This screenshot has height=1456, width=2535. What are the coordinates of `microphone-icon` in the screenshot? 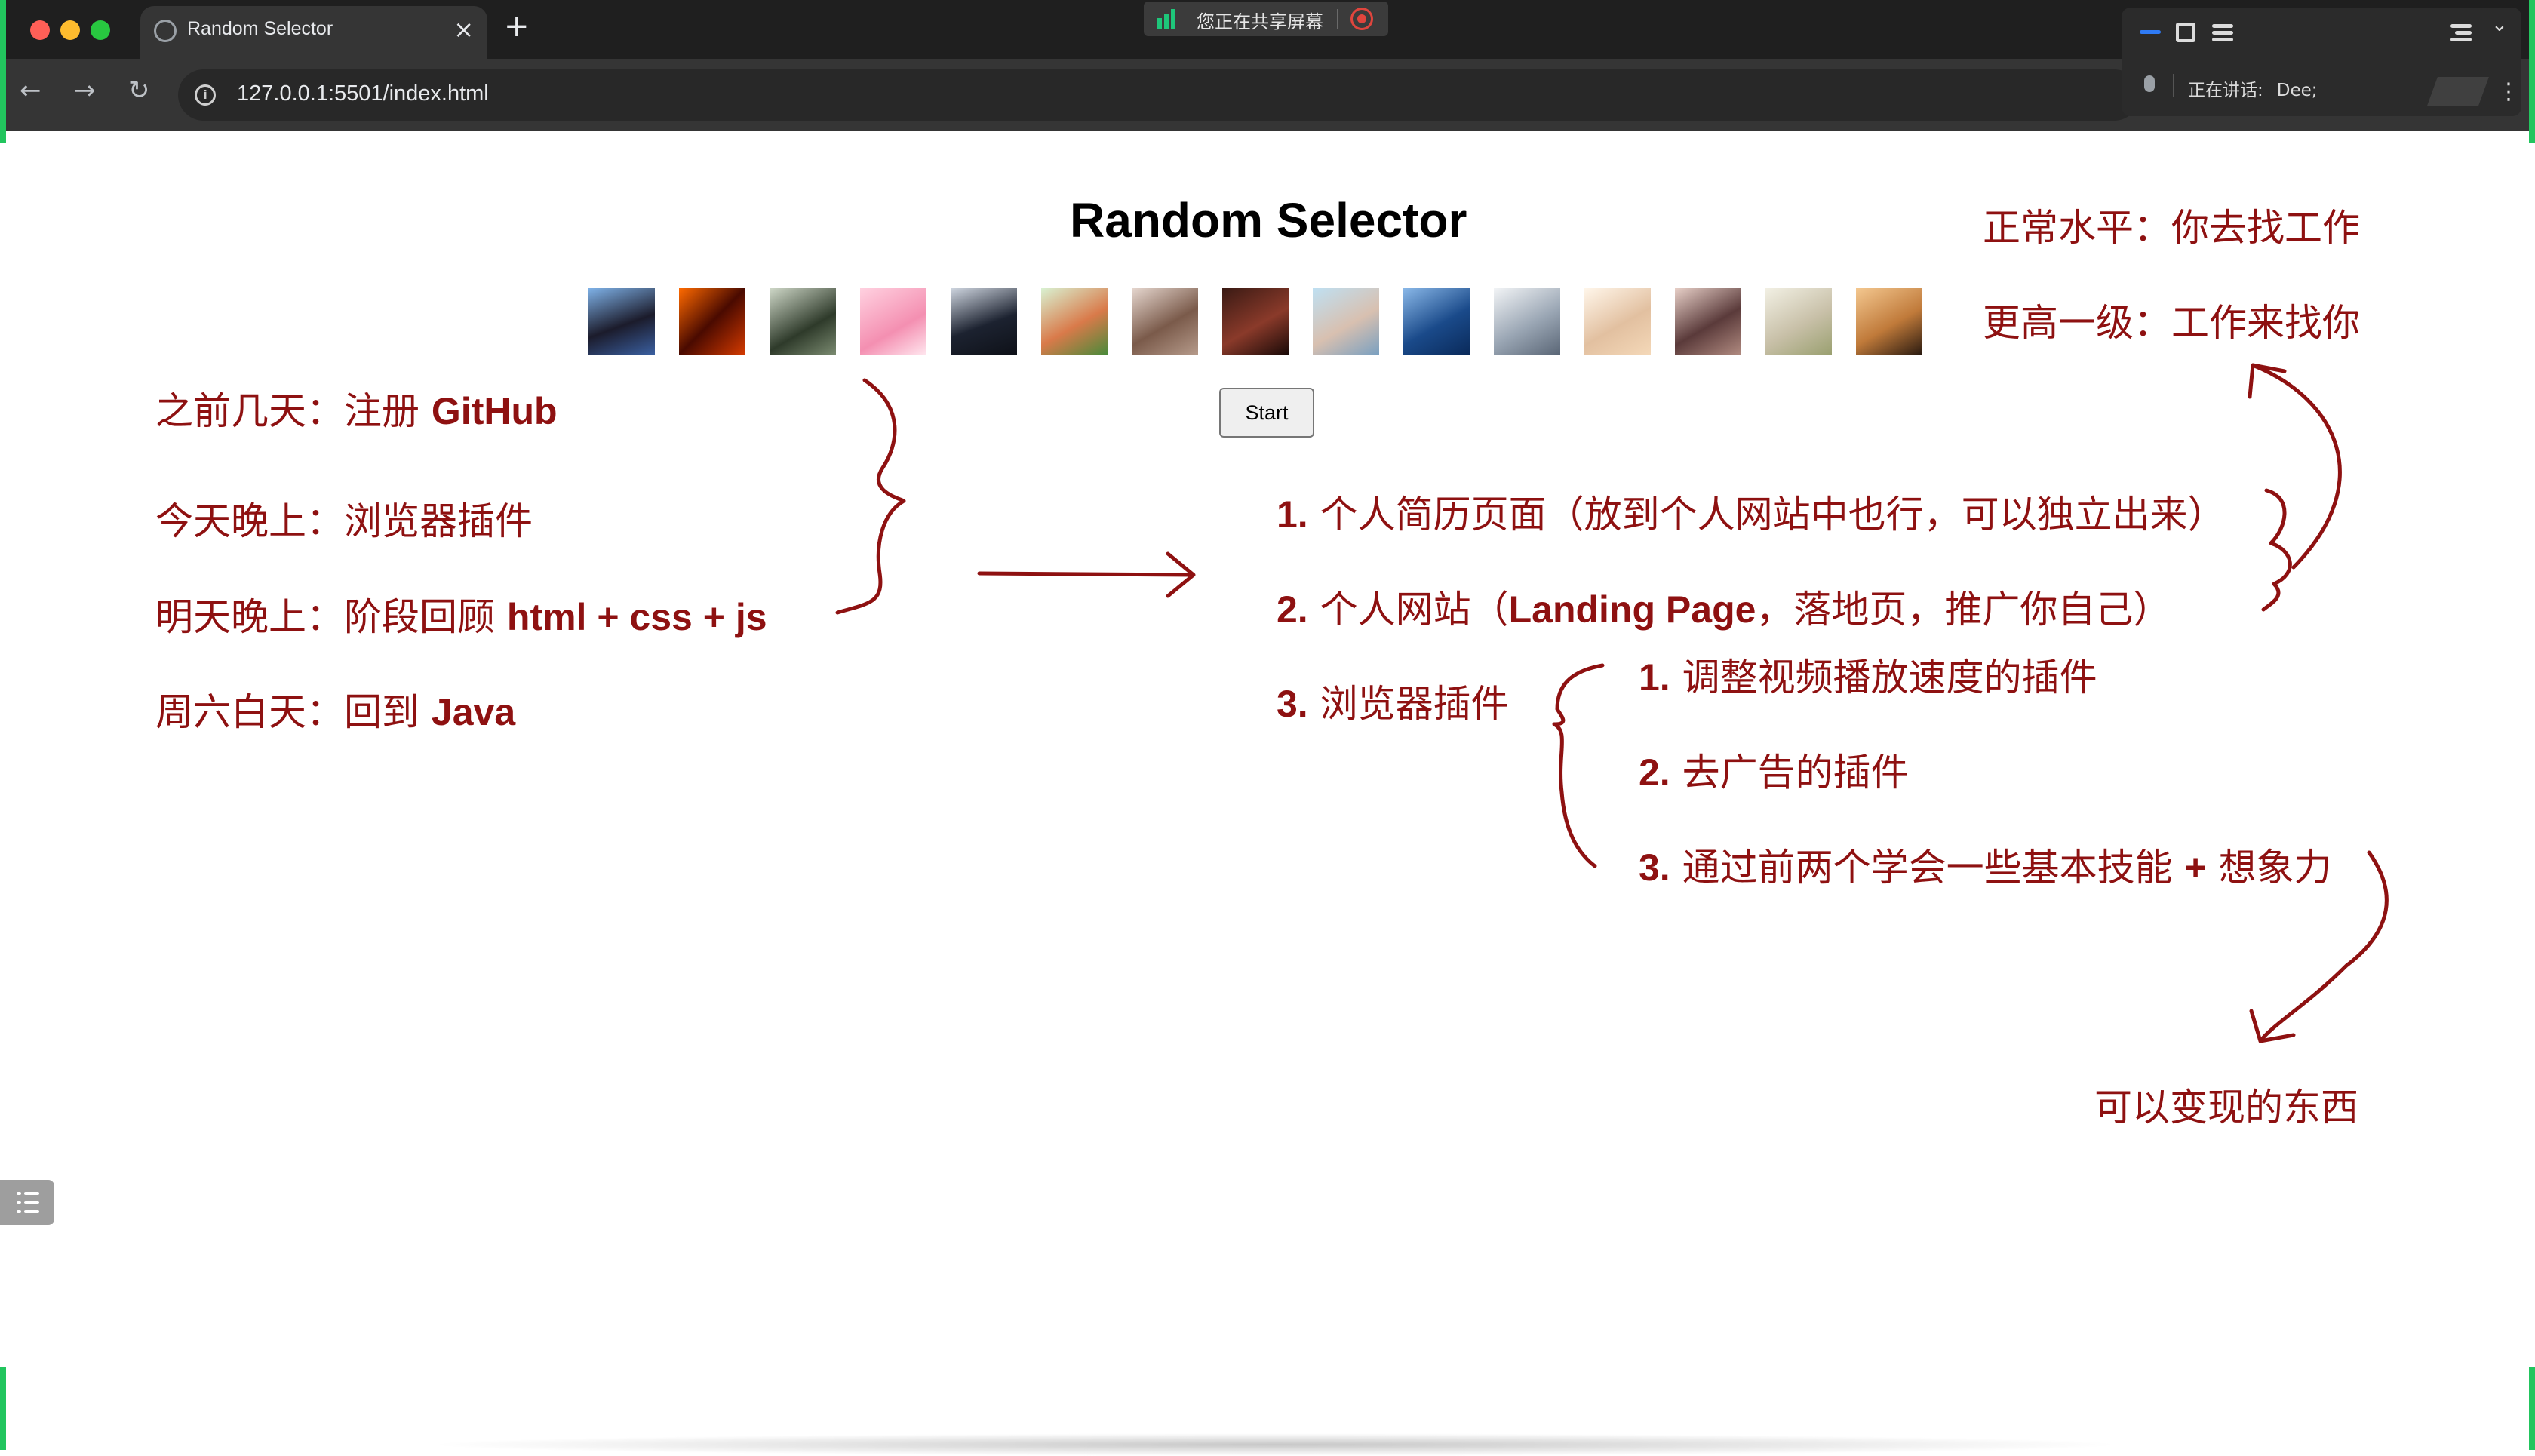 It's located at (2149, 83).